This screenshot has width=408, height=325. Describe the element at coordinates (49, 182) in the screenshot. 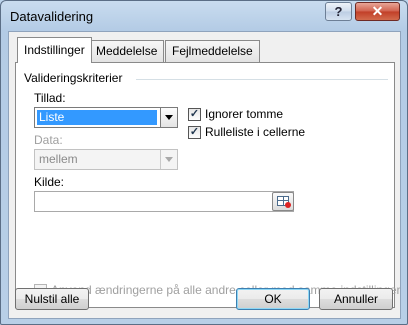

I see `source-label: Kilde:` at that location.